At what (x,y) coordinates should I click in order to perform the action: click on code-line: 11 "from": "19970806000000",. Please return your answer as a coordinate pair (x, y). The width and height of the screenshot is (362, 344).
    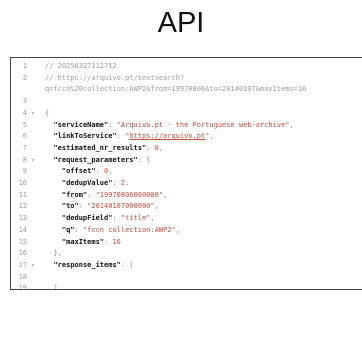
    Looking at the image, I should click on (186, 195).